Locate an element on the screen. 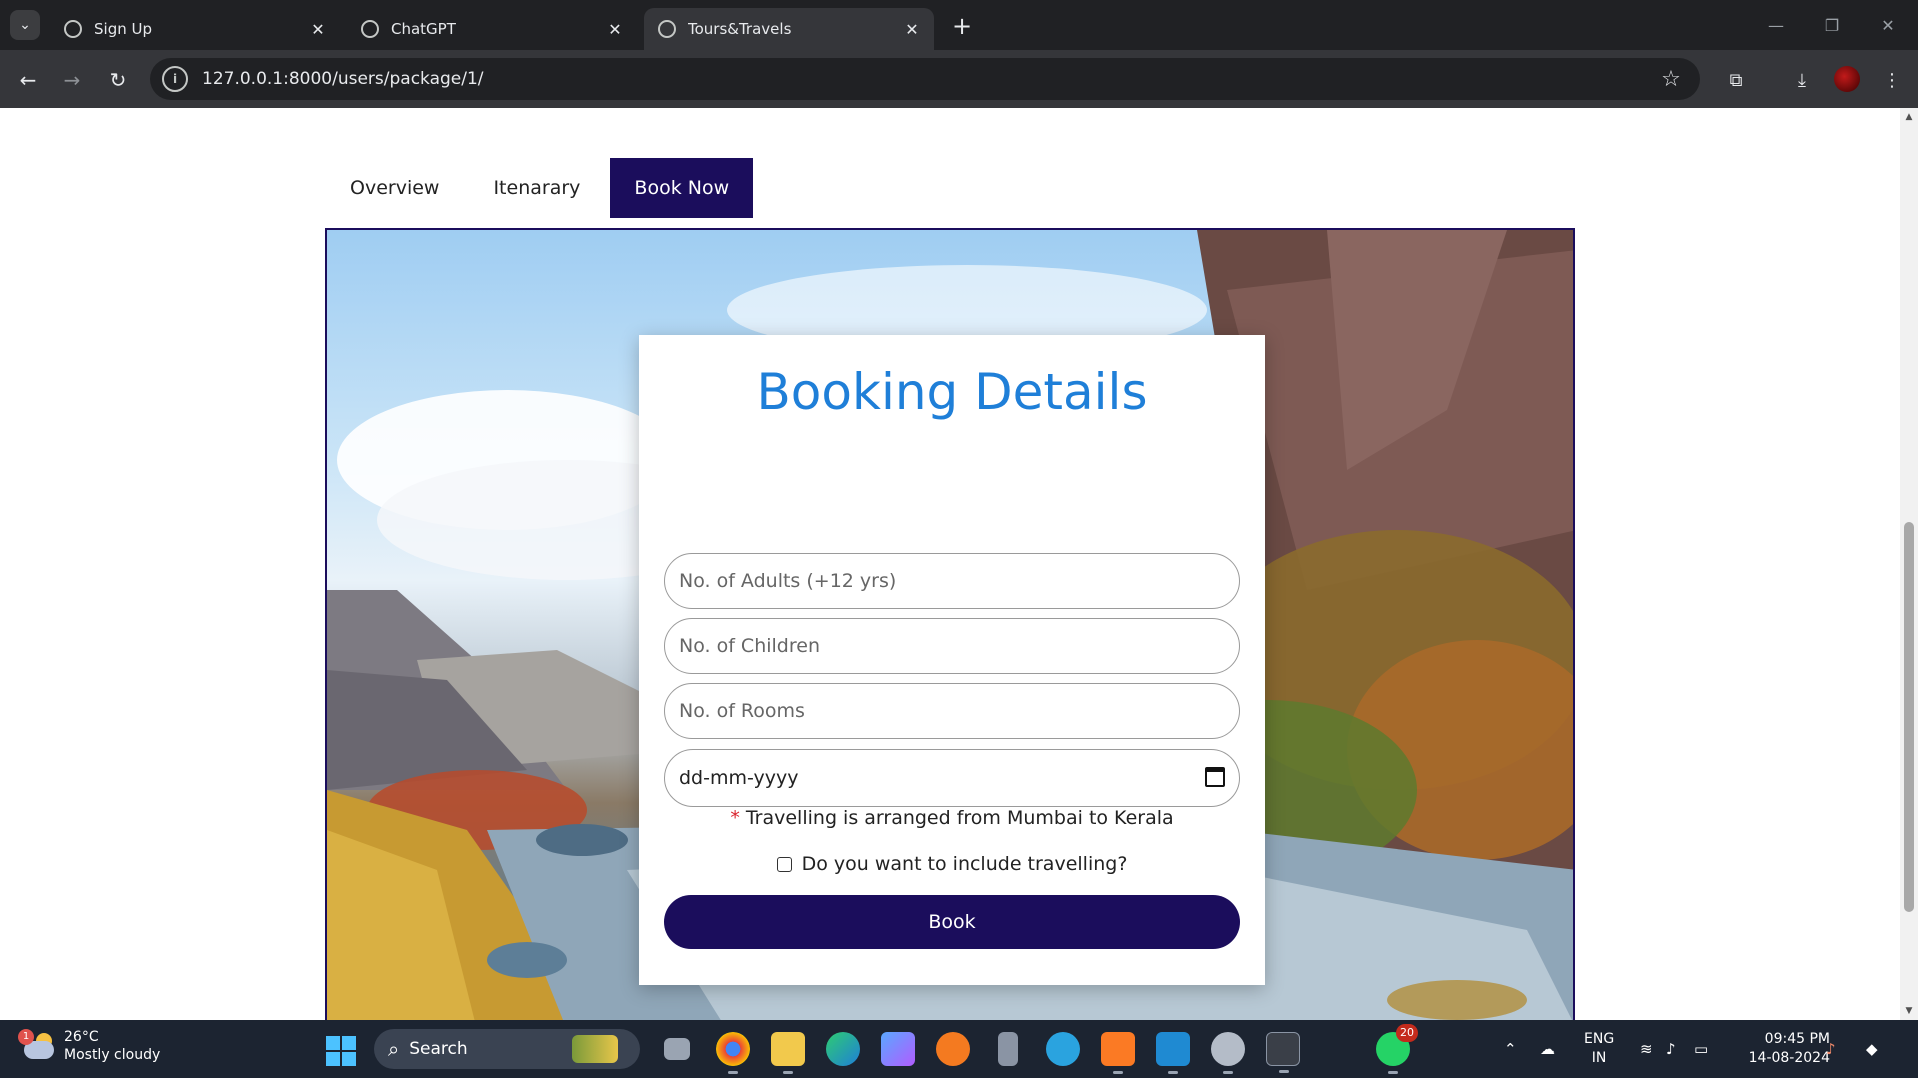  plus-icon: + is located at coordinates (962, 26).